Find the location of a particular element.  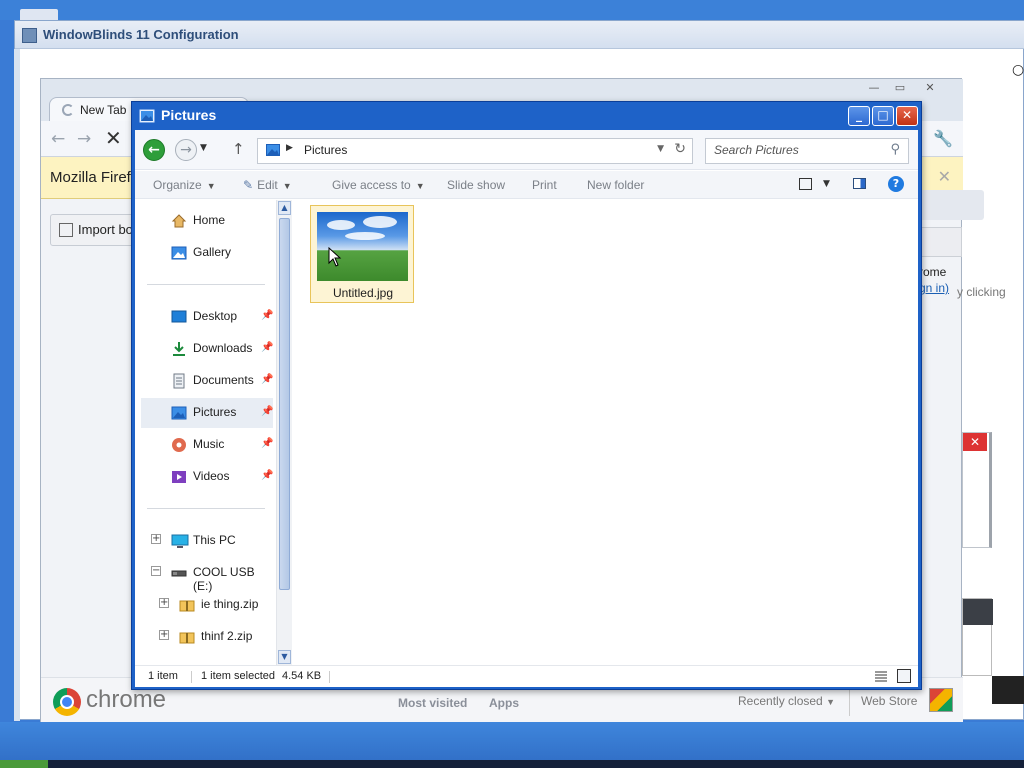

nav-item-downloads: Downloads 📌 is located at coordinates (207, 349).